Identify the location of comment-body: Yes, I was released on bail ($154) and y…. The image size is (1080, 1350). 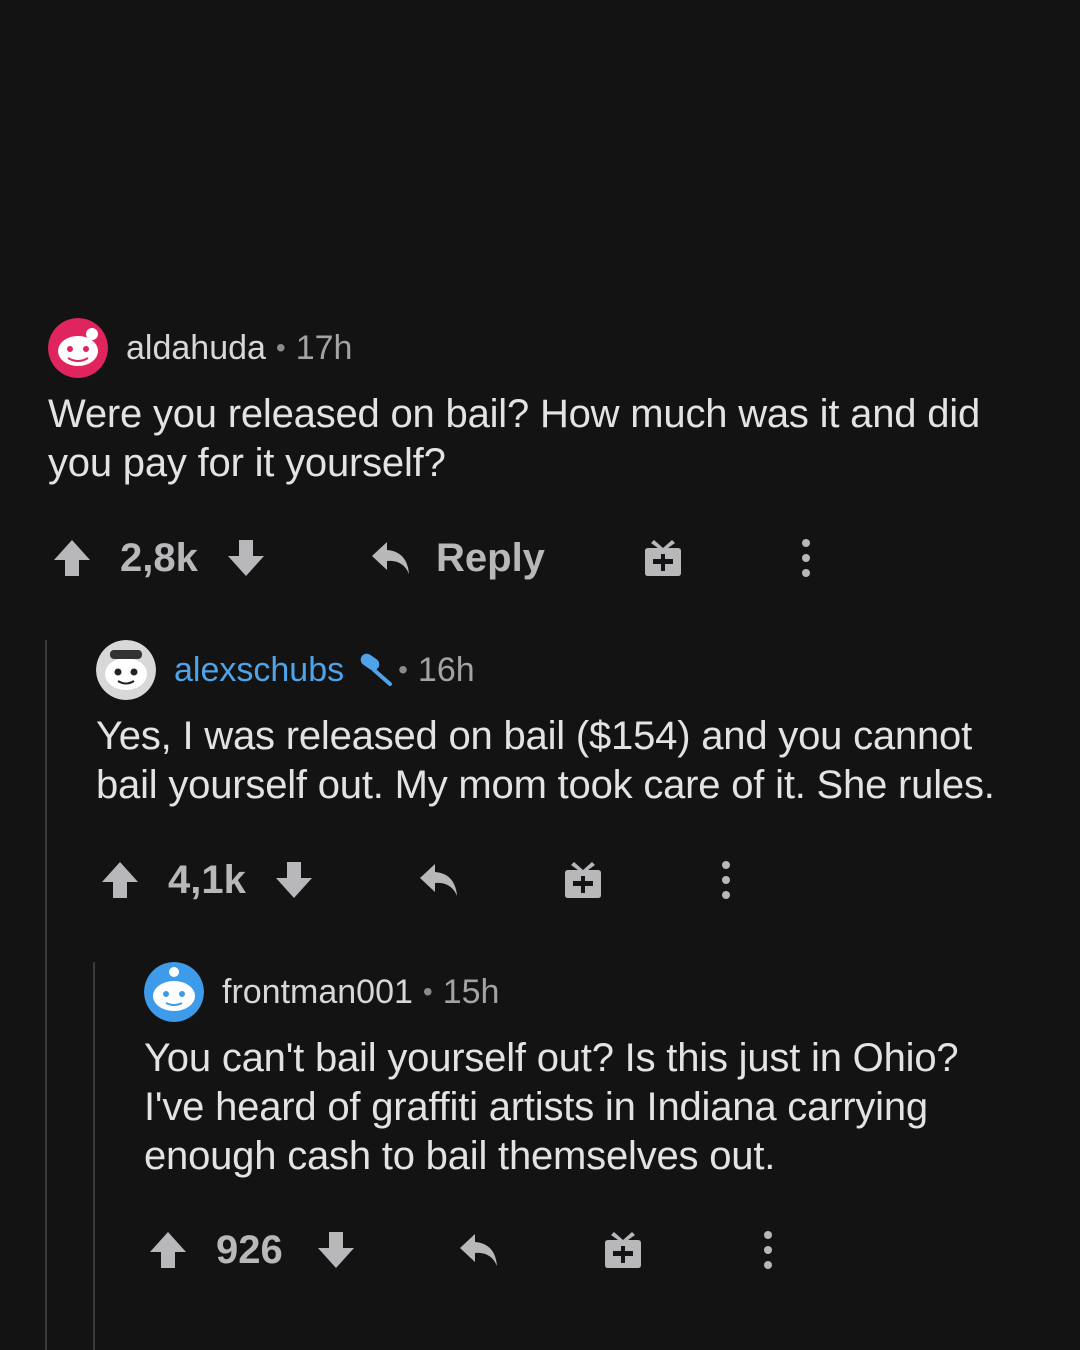
(545, 760).